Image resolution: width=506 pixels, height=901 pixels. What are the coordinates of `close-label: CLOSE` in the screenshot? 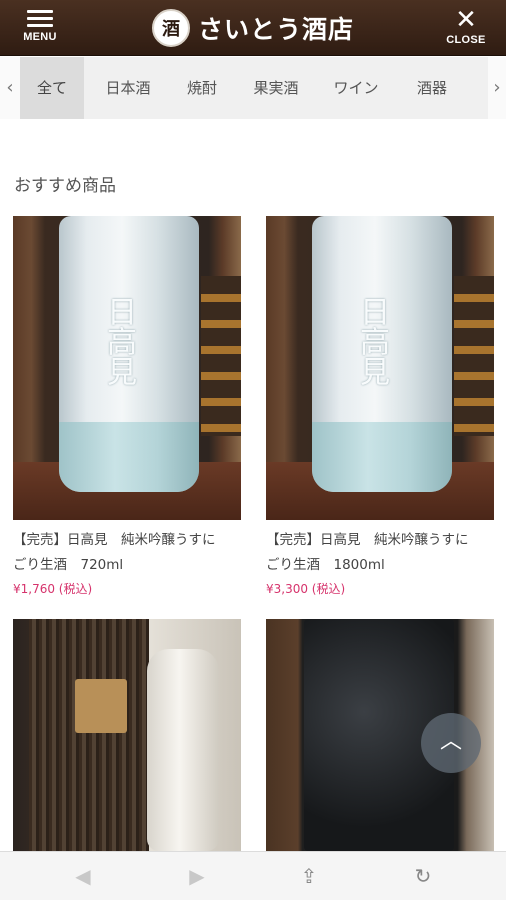 It's located at (466, 40).